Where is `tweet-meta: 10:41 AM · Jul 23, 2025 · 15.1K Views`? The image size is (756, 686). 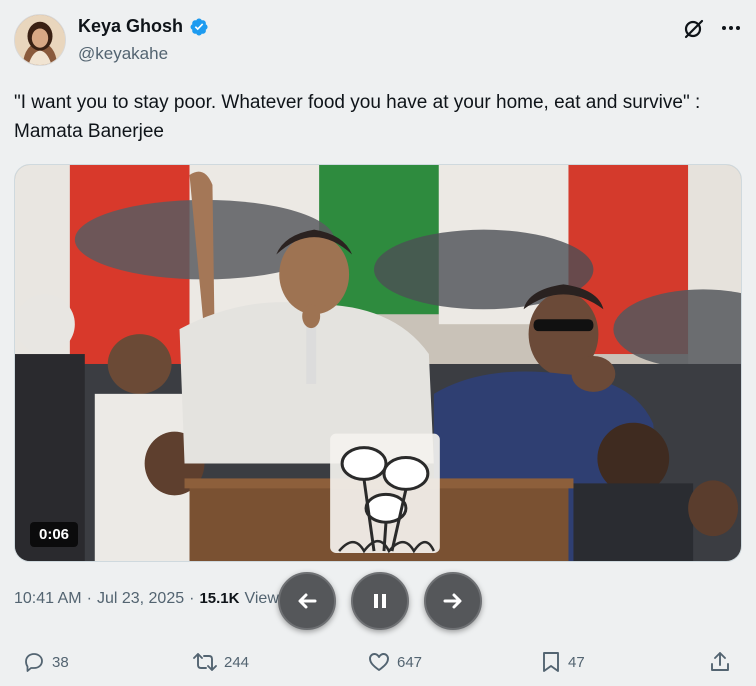 tweet-meta: 10:41 AM · Jul 23, 2025 · 15.1K Views is located at coordinates (150, 599).